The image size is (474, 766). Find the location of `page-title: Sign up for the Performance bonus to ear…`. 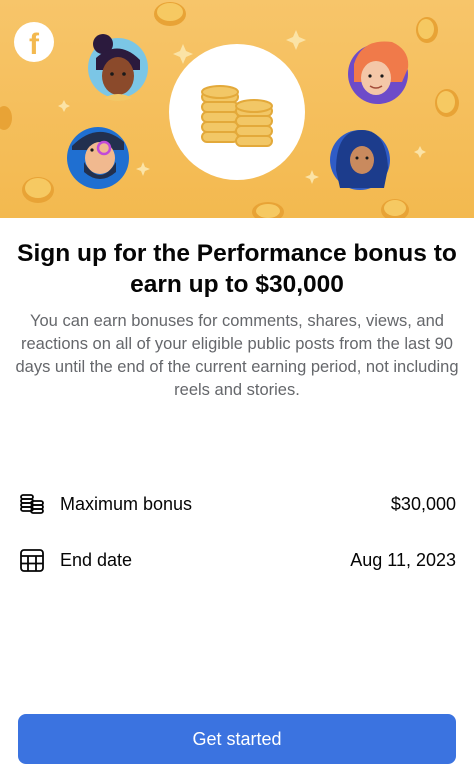

page-title: Sign up for the Performance bonus to ear… is located at coordinates (237, 269).